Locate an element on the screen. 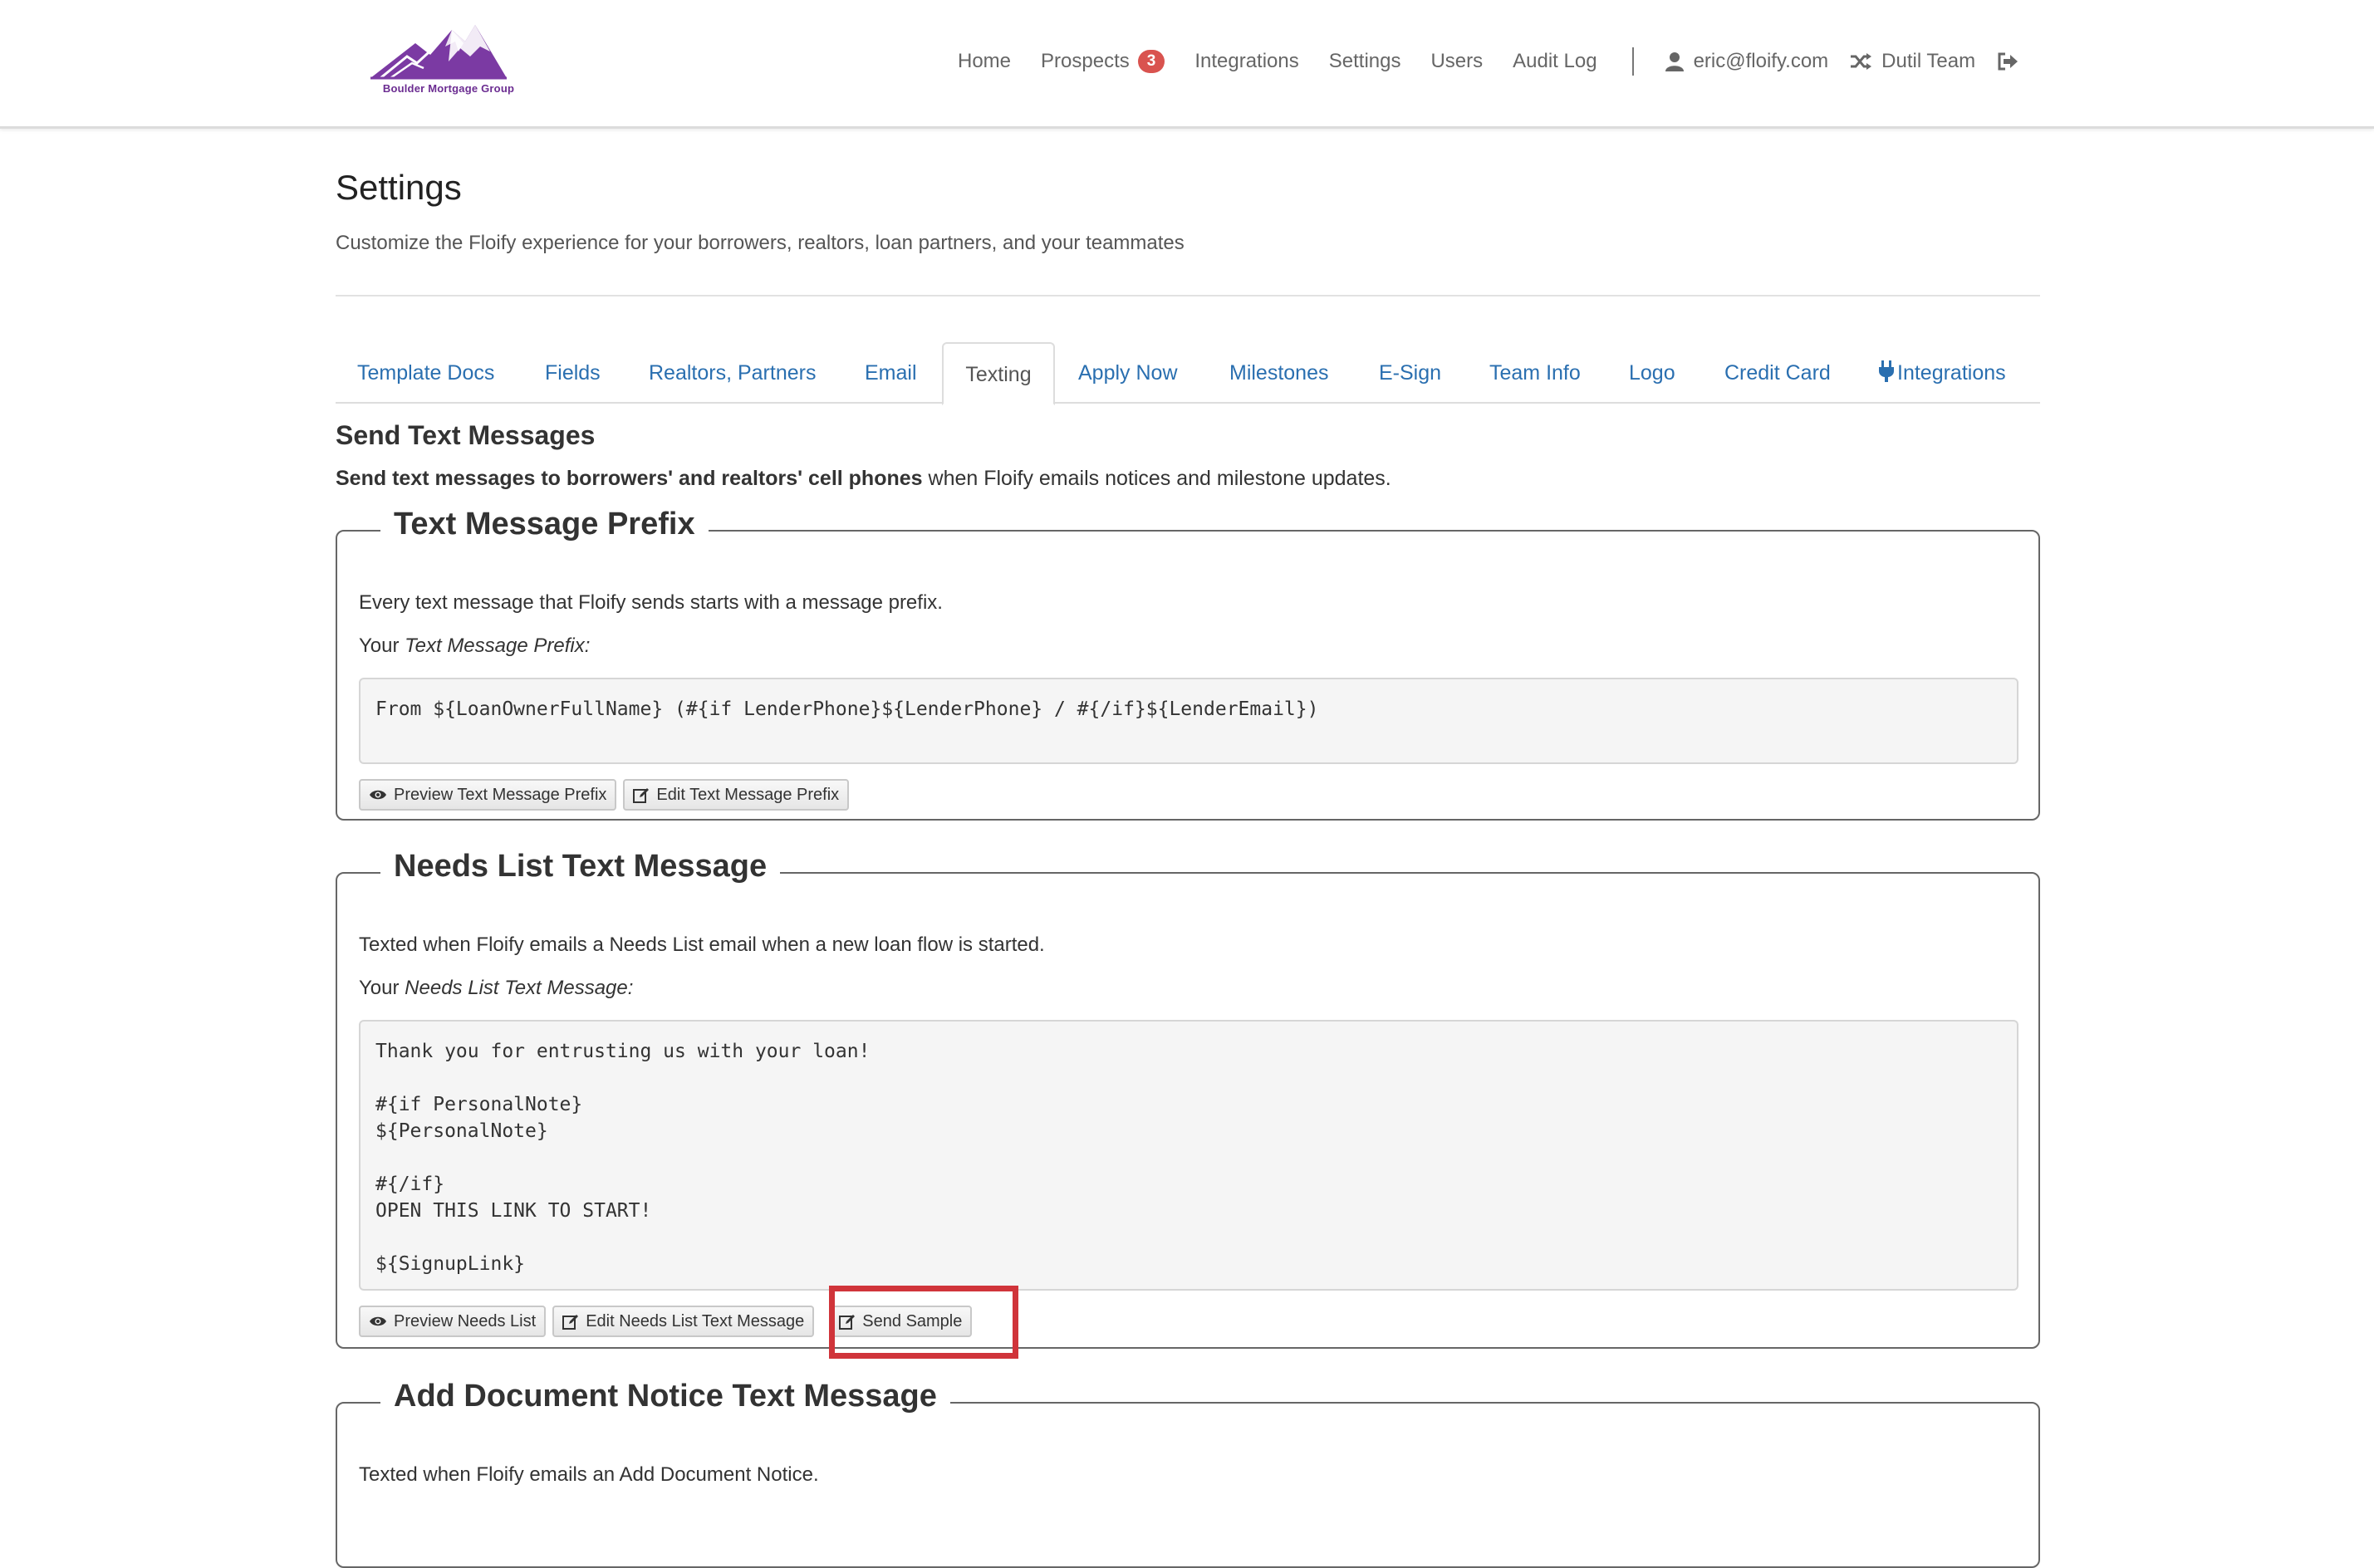 Image resolution: width=2374 pixels, height=1568 pixels. needs-list-legend: Needs List Text Message is located at coordinates (580, 866).